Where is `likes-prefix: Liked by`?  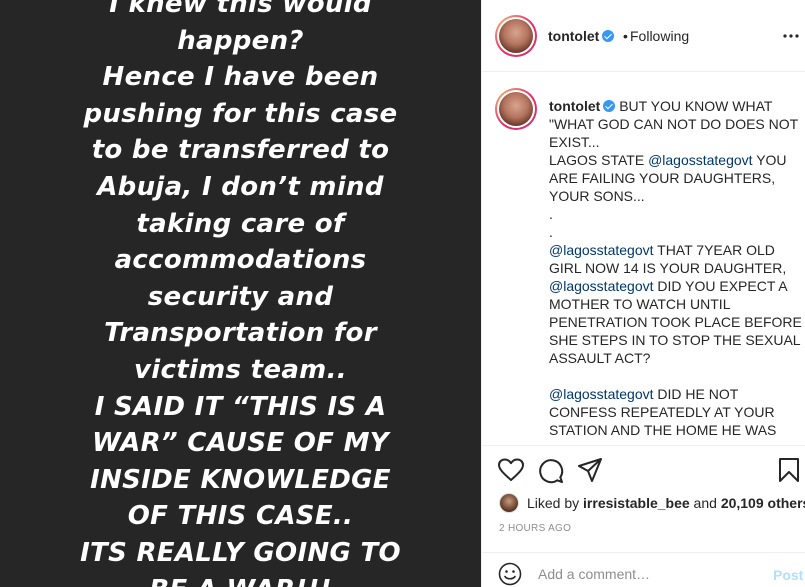
likes-prefix: Liked by is located at coordinates (555, 503).